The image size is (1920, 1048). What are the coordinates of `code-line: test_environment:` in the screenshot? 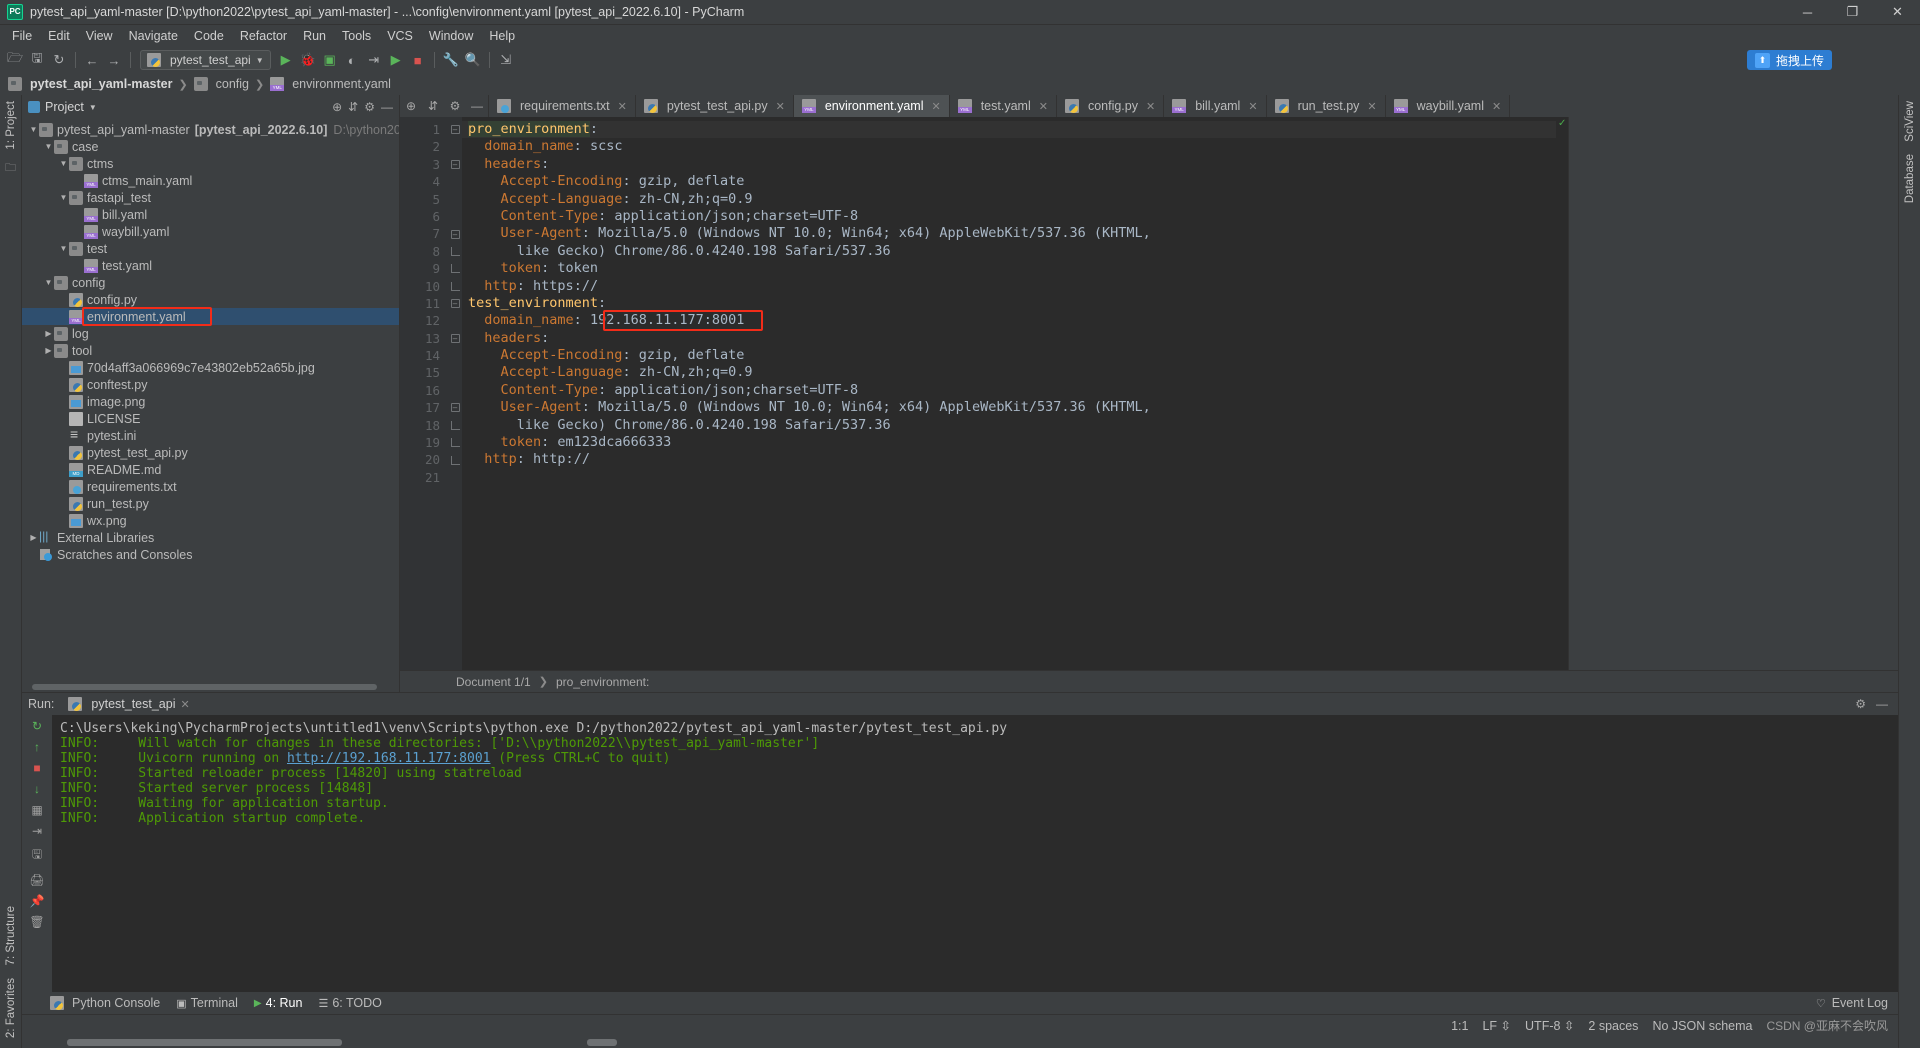 It's located at (1009, 303).